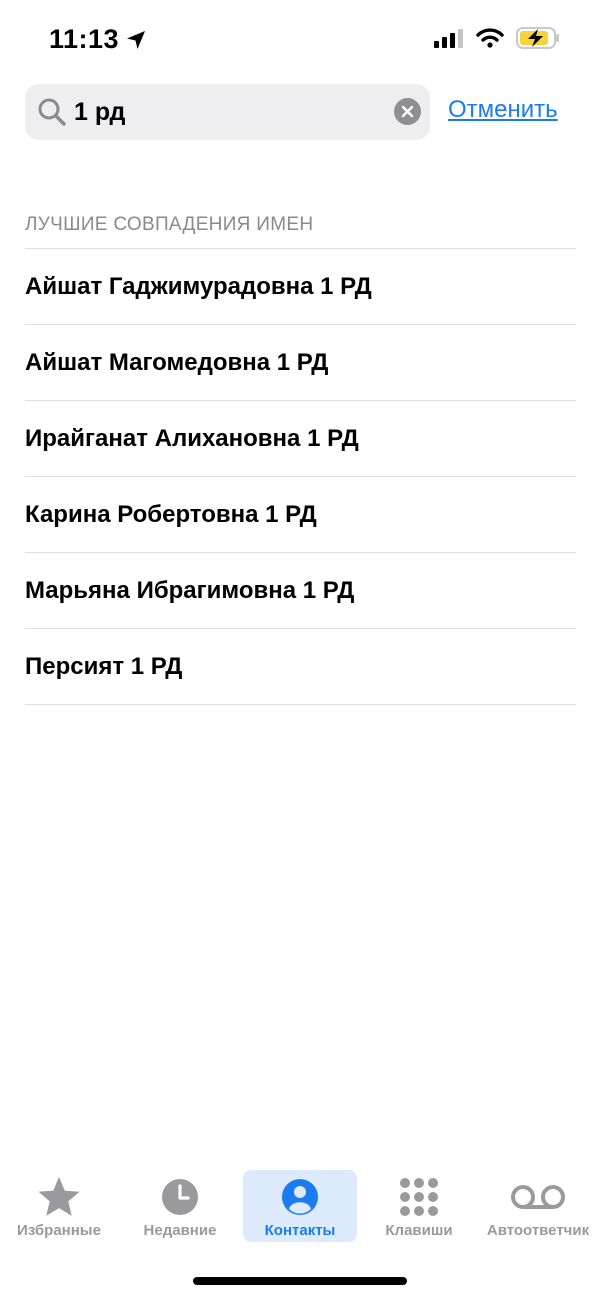 The image size is (600, 1297). Describe the element at coordinates (419, 1197) in the screenshot. I see `keypad-icon` at that location.